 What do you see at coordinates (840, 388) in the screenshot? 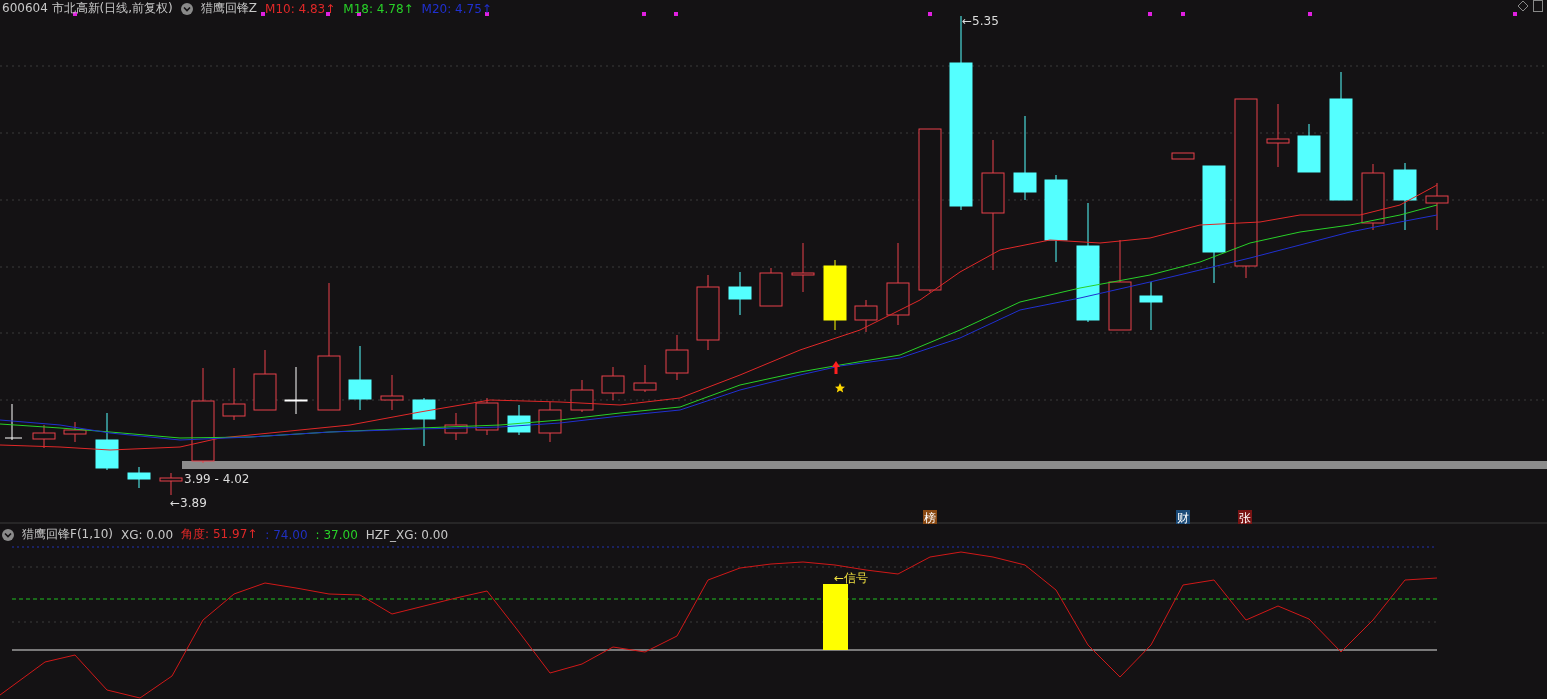
I see `star-icon` at bounding box center [840, 388].